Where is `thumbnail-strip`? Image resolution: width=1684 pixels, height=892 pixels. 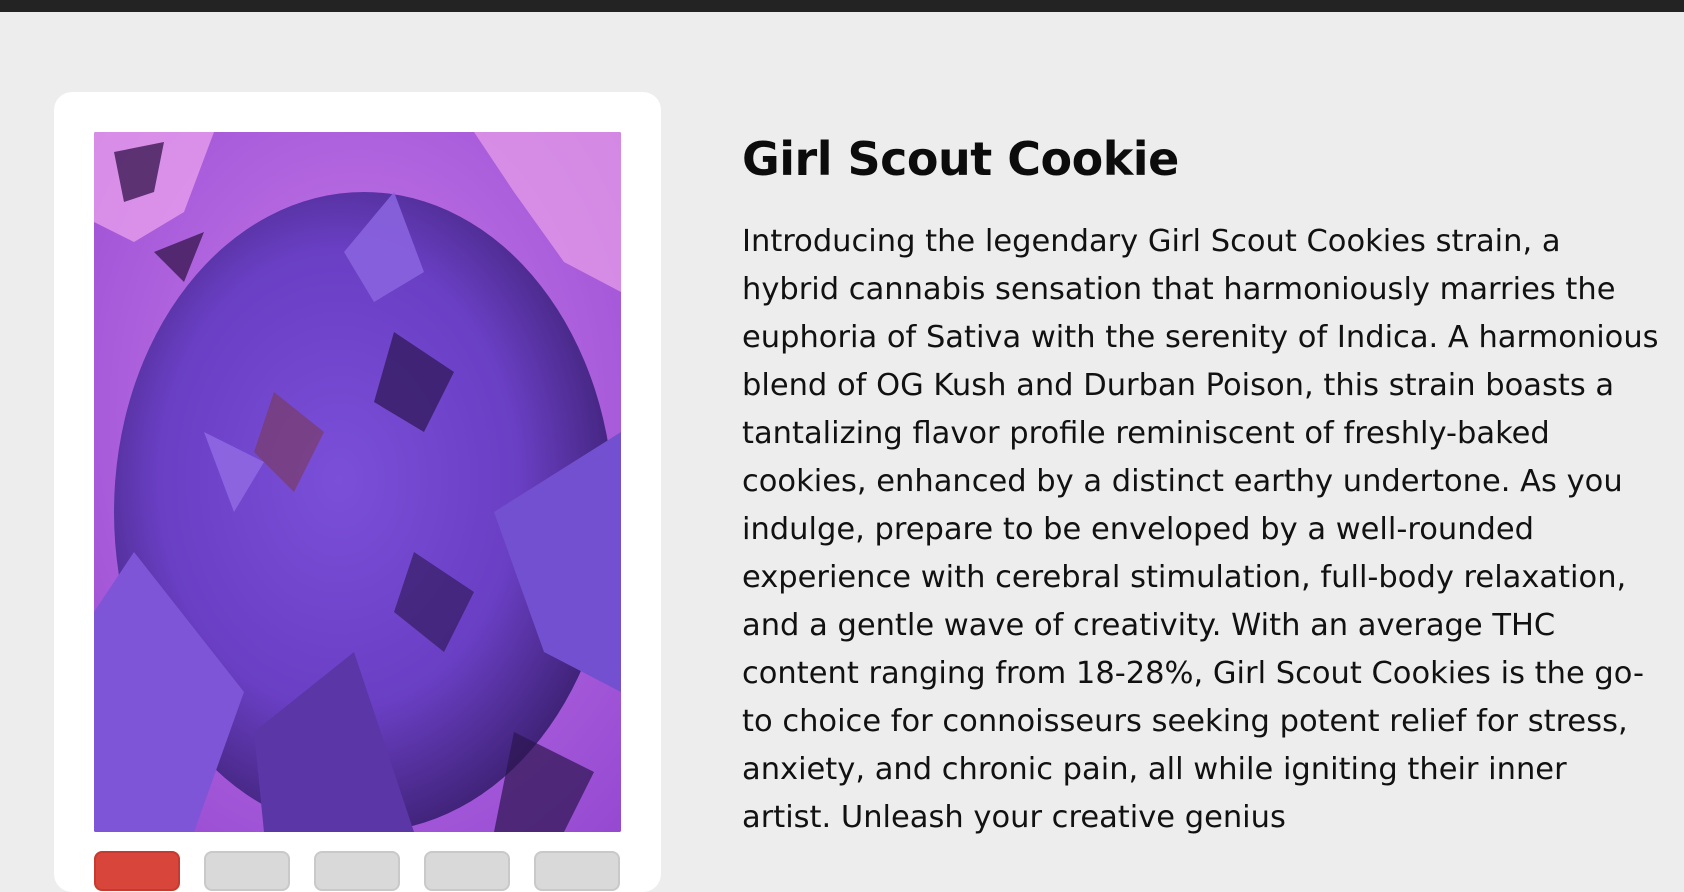 thumbnail-strip is located at coordinates (357, 871).